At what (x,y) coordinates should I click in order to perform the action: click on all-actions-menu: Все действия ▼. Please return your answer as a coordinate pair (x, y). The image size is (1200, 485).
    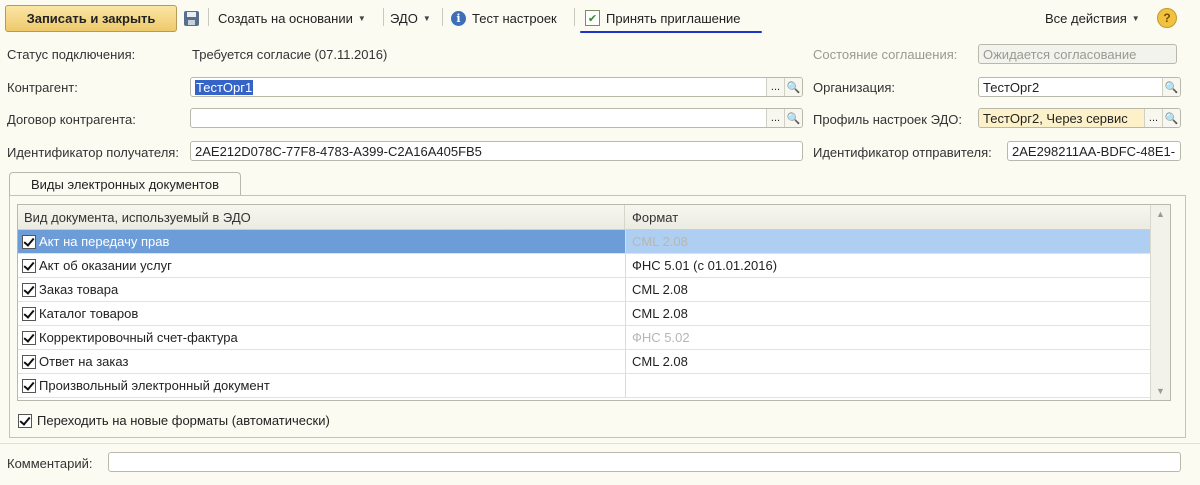
    Looking at the image, I should click on (1092, 18).